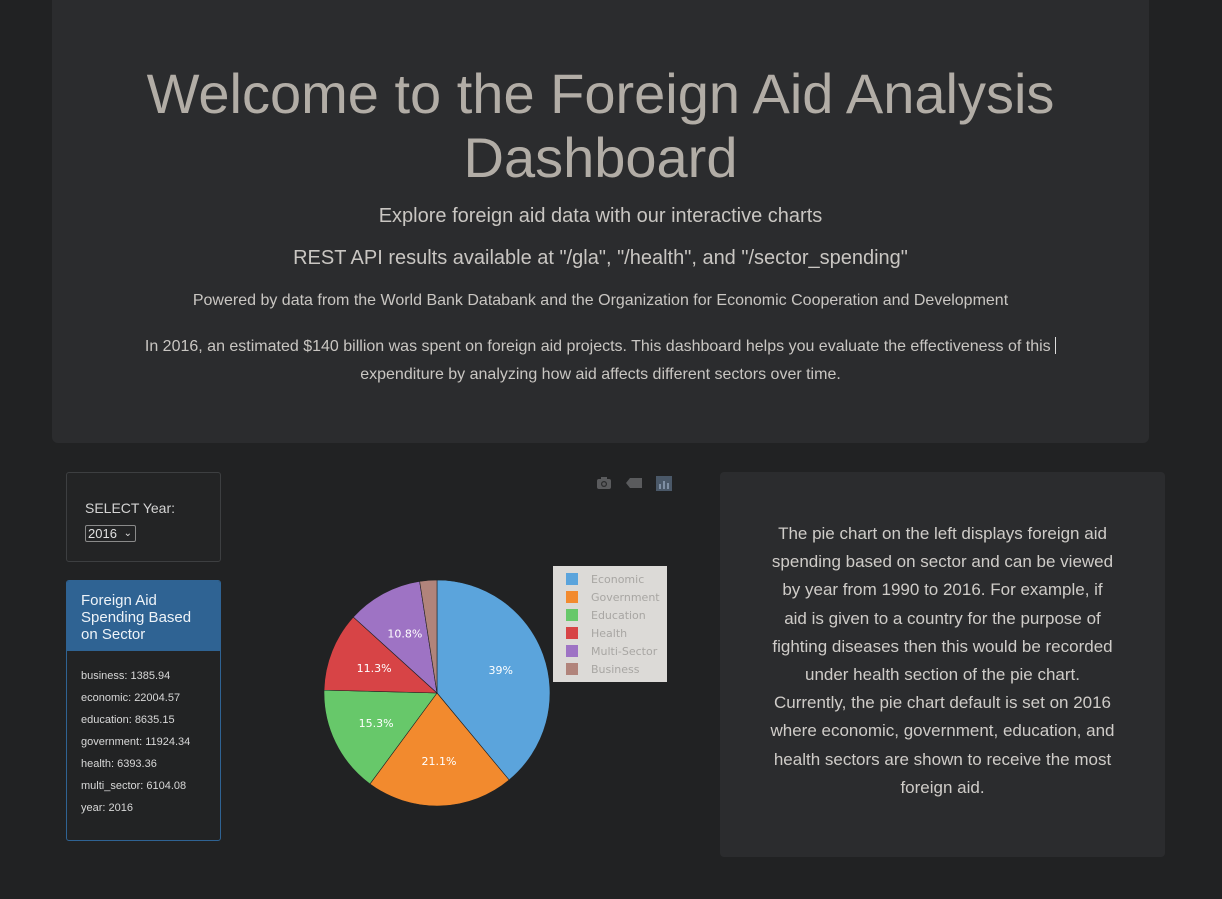 This screenshot has width=1222, height=899. Describe the element at coordinates (102, 533) in the screenshot. I see `year-select-value: 2016` at that location.